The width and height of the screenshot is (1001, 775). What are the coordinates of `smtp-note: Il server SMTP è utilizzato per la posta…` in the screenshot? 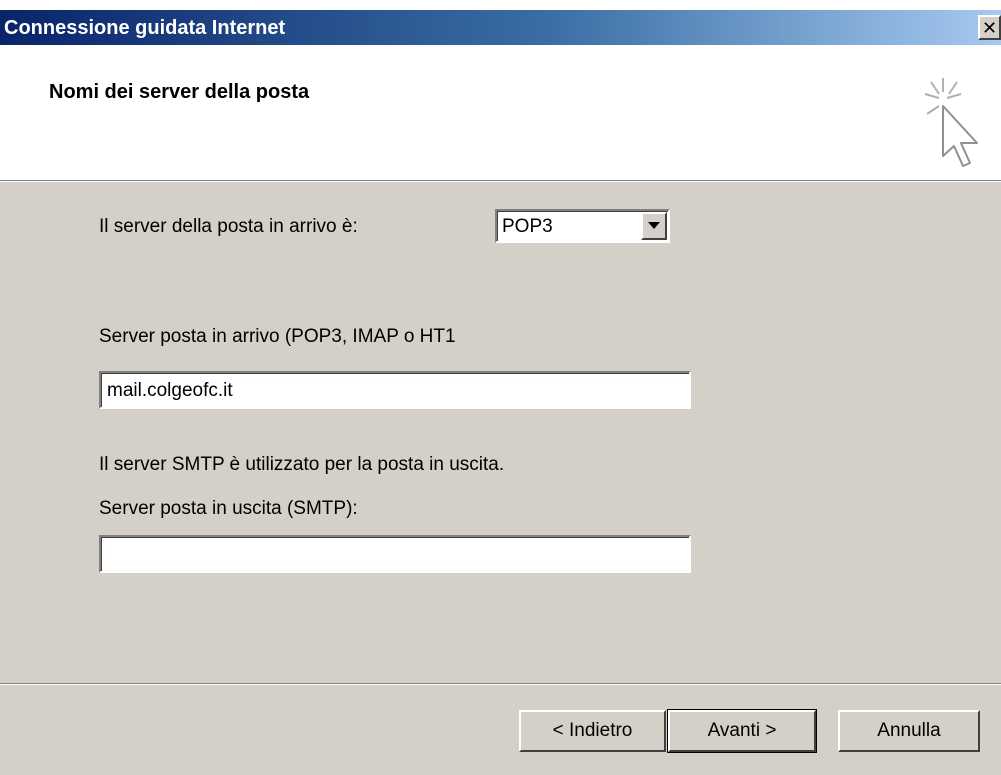 It's located at (302, 464).